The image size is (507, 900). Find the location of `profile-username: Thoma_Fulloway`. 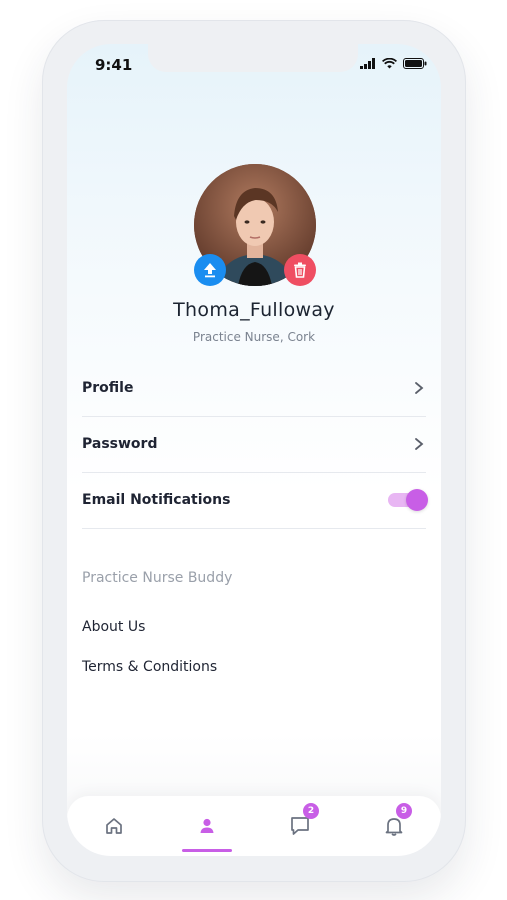

profile-username: Thoma_Fulloway is located at coordinates (254, 310).